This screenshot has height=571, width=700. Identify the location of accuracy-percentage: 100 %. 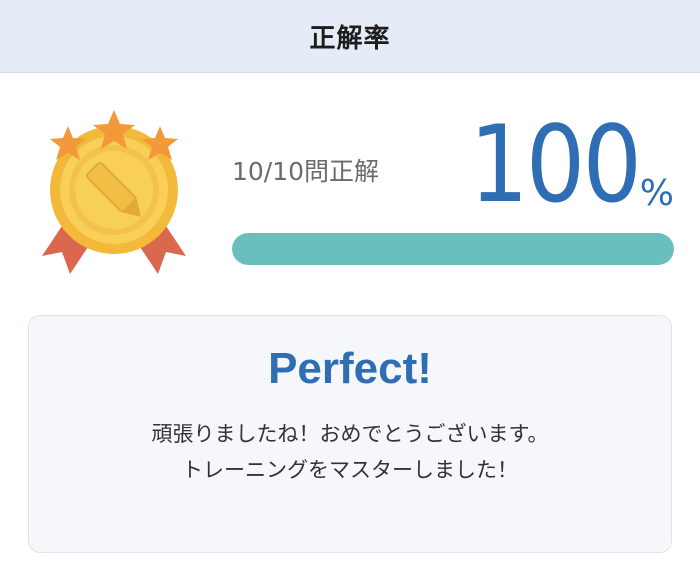
(560, 165).